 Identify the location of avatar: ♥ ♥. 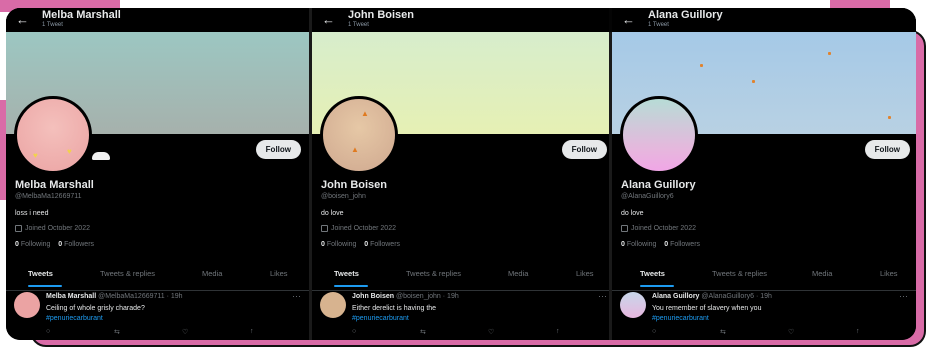
(53, 135).